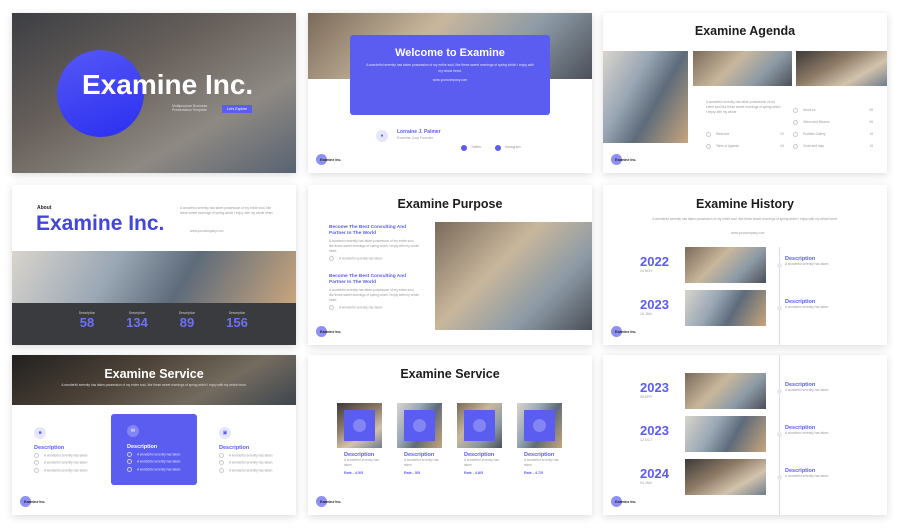 This screenshot has height=528, width=900. I want to click on about-photo, so click(154, 277).